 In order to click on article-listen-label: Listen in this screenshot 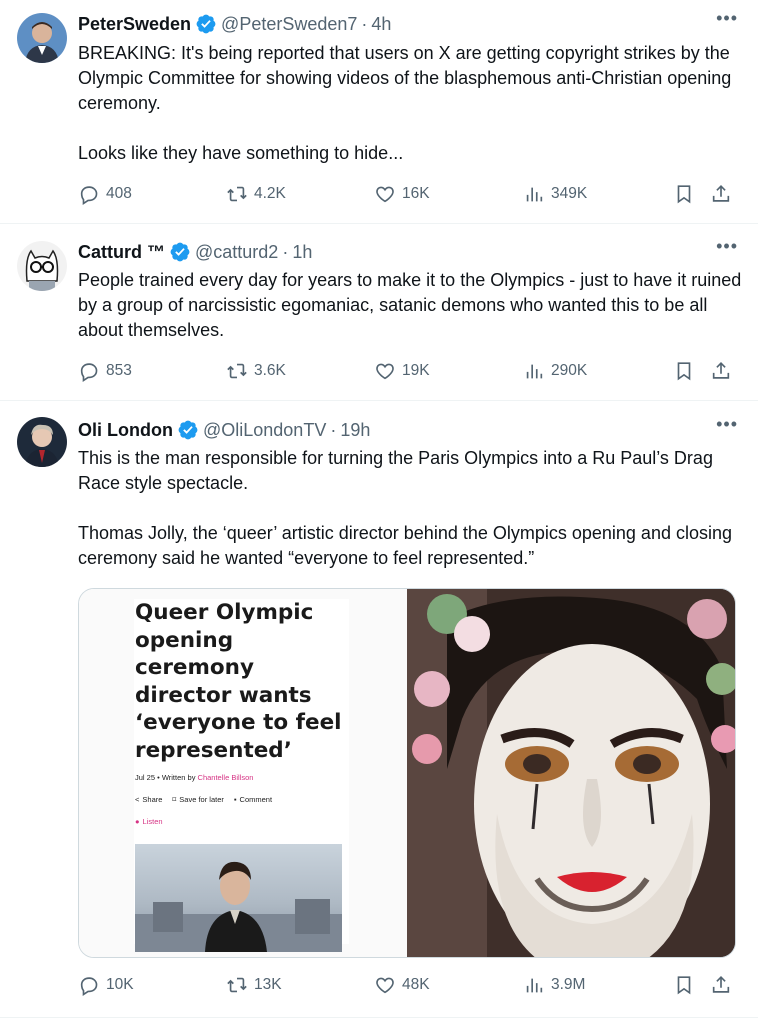, I will do `click(152, 821)`.